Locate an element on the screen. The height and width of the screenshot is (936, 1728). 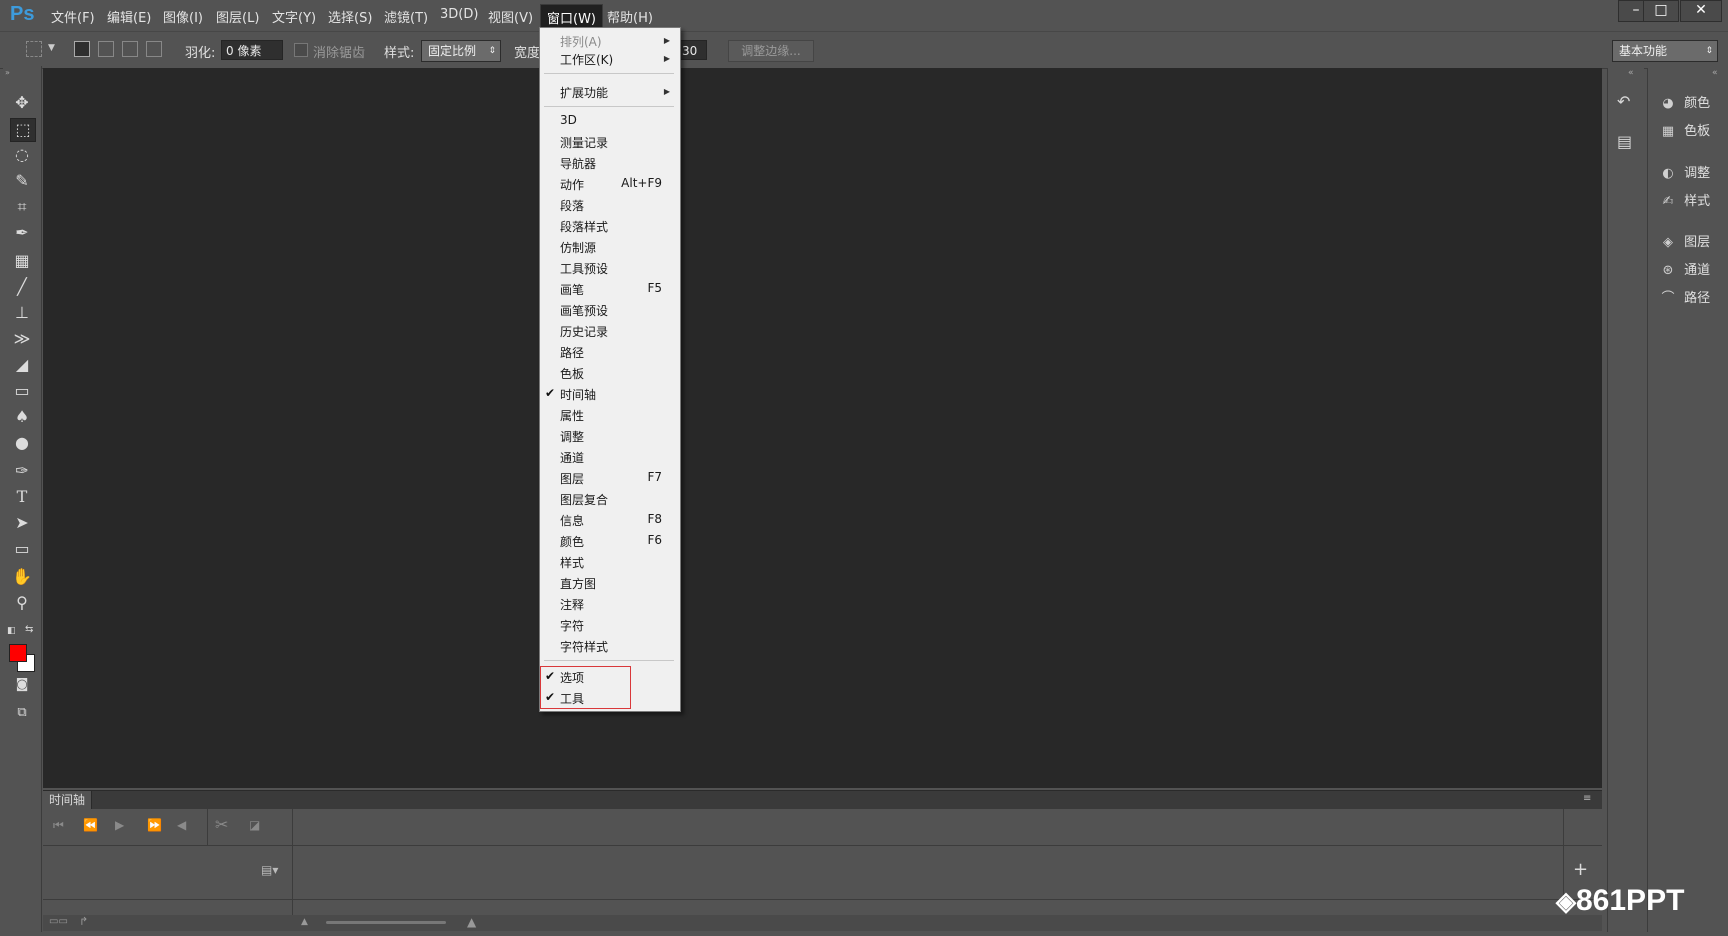
menu-item-paragraph-styles: 段落样式 is located at coordinates (584, 226).